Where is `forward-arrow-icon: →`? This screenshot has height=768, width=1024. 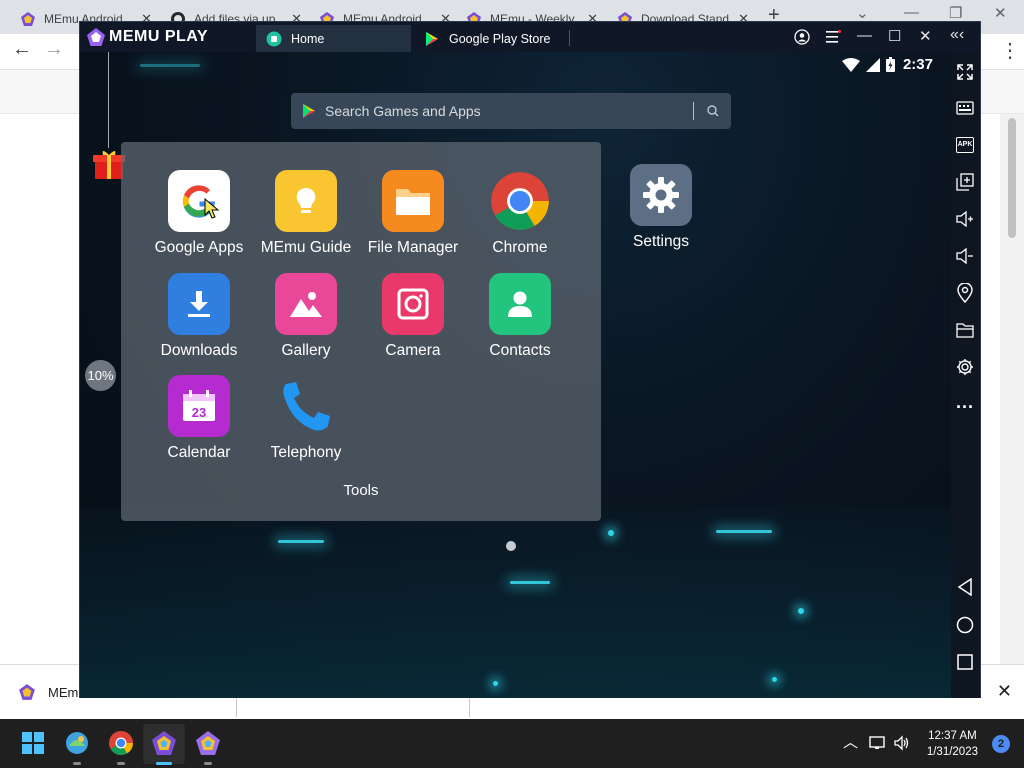 forward-arrow-icon: → is located at coordinates (54, 49).